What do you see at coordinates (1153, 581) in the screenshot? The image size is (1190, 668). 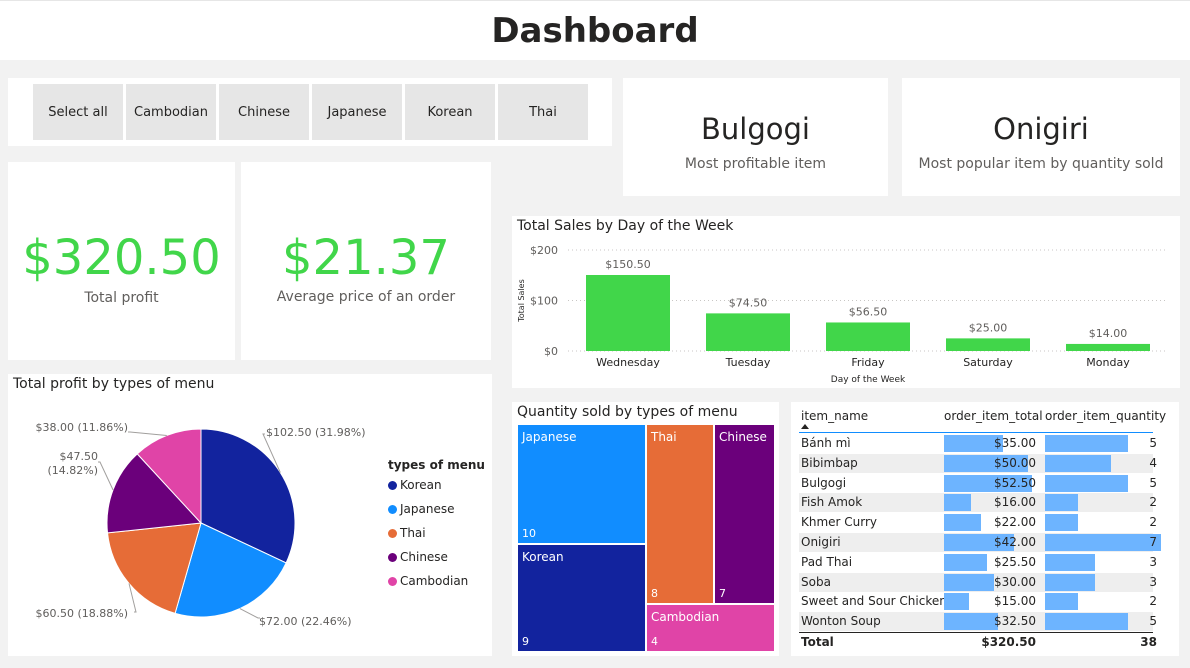 I see `row-quantity: 3` at bounding box center [1153, 581].